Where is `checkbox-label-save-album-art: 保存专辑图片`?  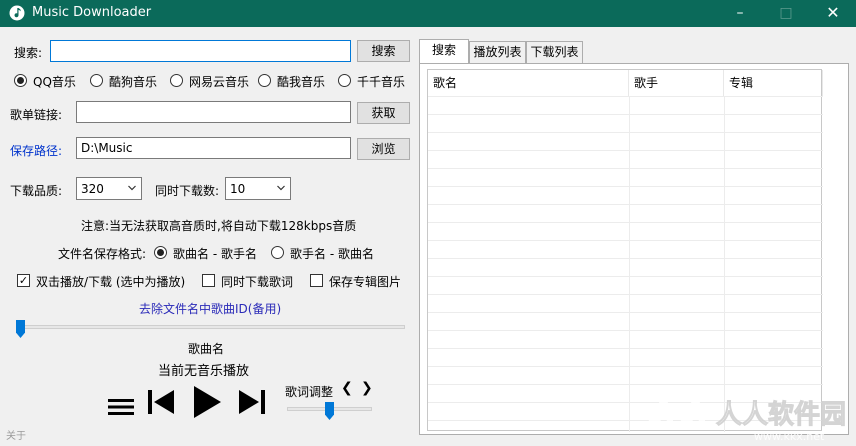 checkbox-label-save-album-art: 保存专辑图片 is located at coordinates (365, 282).